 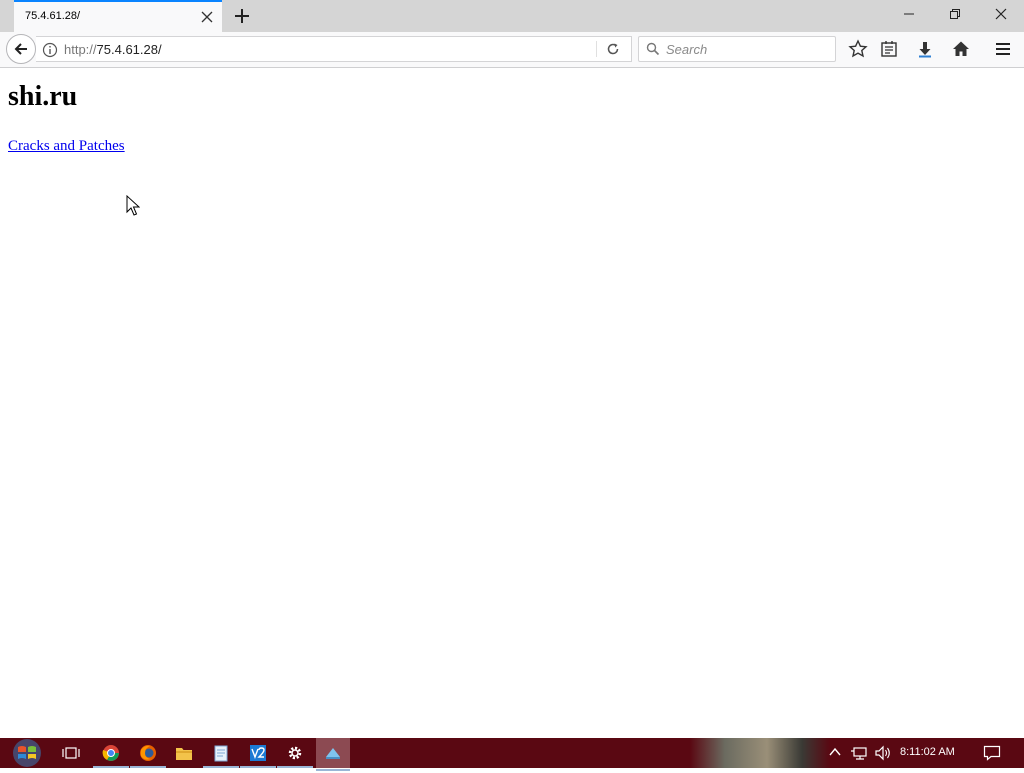 What do you see at coordinates (835, 754) in the screenshot?
I see `chevron-up-icon` at bounding box center [835, 754].